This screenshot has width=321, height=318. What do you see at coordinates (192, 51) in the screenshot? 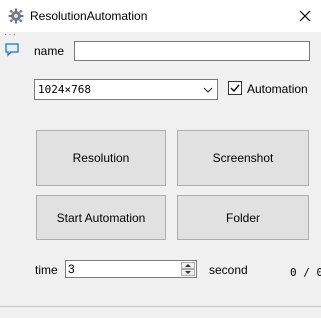
I see `name-input` at bounding box center [192, 51].